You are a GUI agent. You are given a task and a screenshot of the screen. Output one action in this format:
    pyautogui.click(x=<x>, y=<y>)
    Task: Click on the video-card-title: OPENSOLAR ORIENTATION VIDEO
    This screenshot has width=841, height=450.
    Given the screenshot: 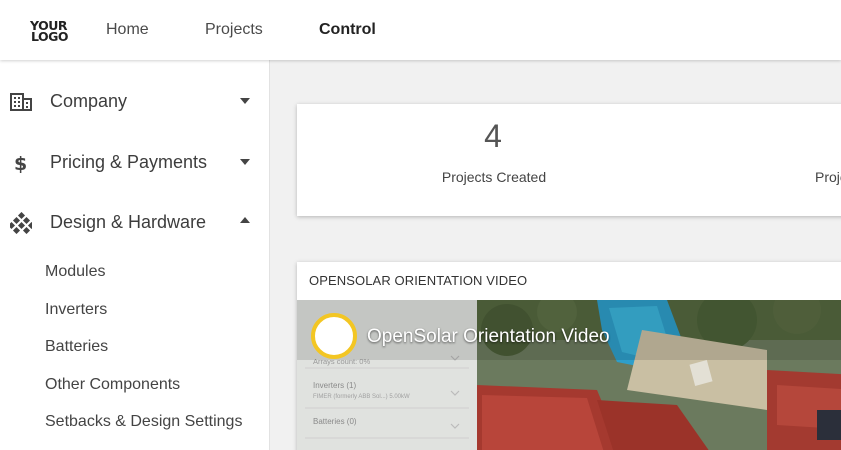 What is the action you would take?
    pyautogui.click(x=418, y=280)
    